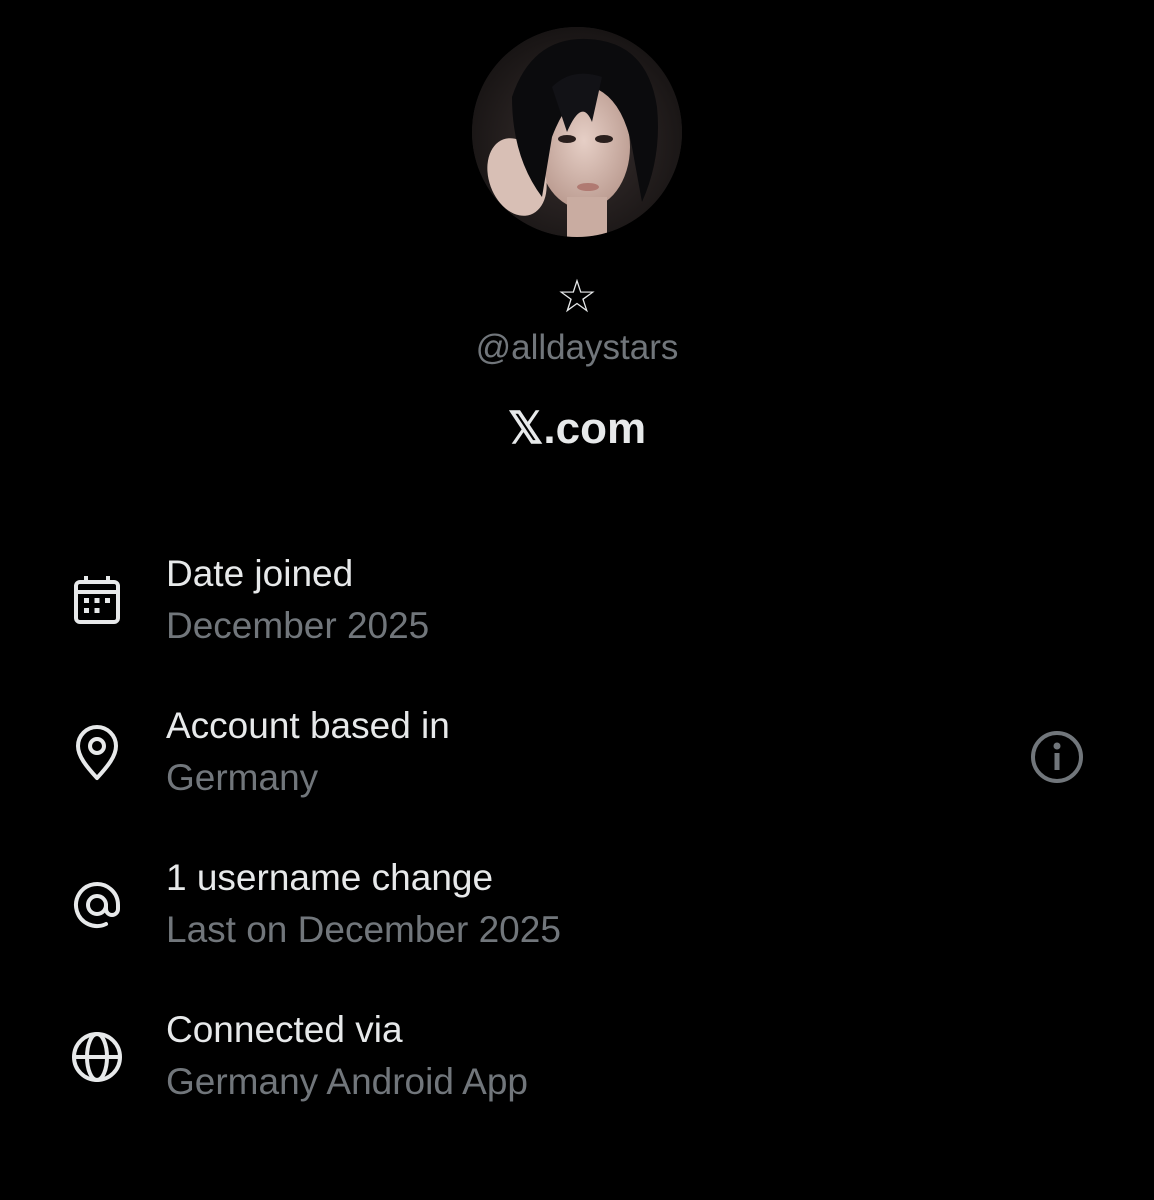 The width and height of the screenshot is (1154, 1200). What do you see at coordinates (363, 929) in the screenshot?
I see `username-change-value: Last on December 2025` at bounding box center [363, 929].